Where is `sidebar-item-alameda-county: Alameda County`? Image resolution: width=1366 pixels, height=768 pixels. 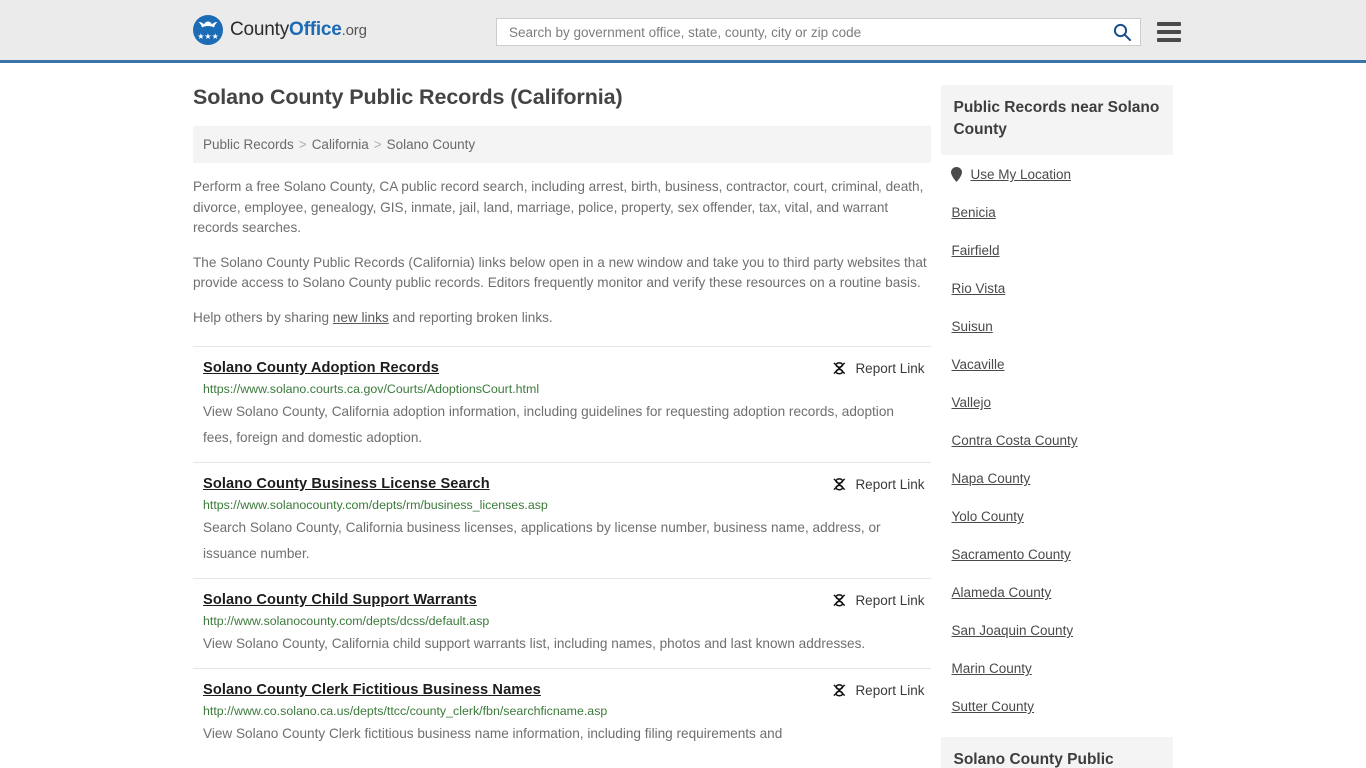
sidebar-item-alameda-county: Alameda County is located at coordinates (1062, 592).